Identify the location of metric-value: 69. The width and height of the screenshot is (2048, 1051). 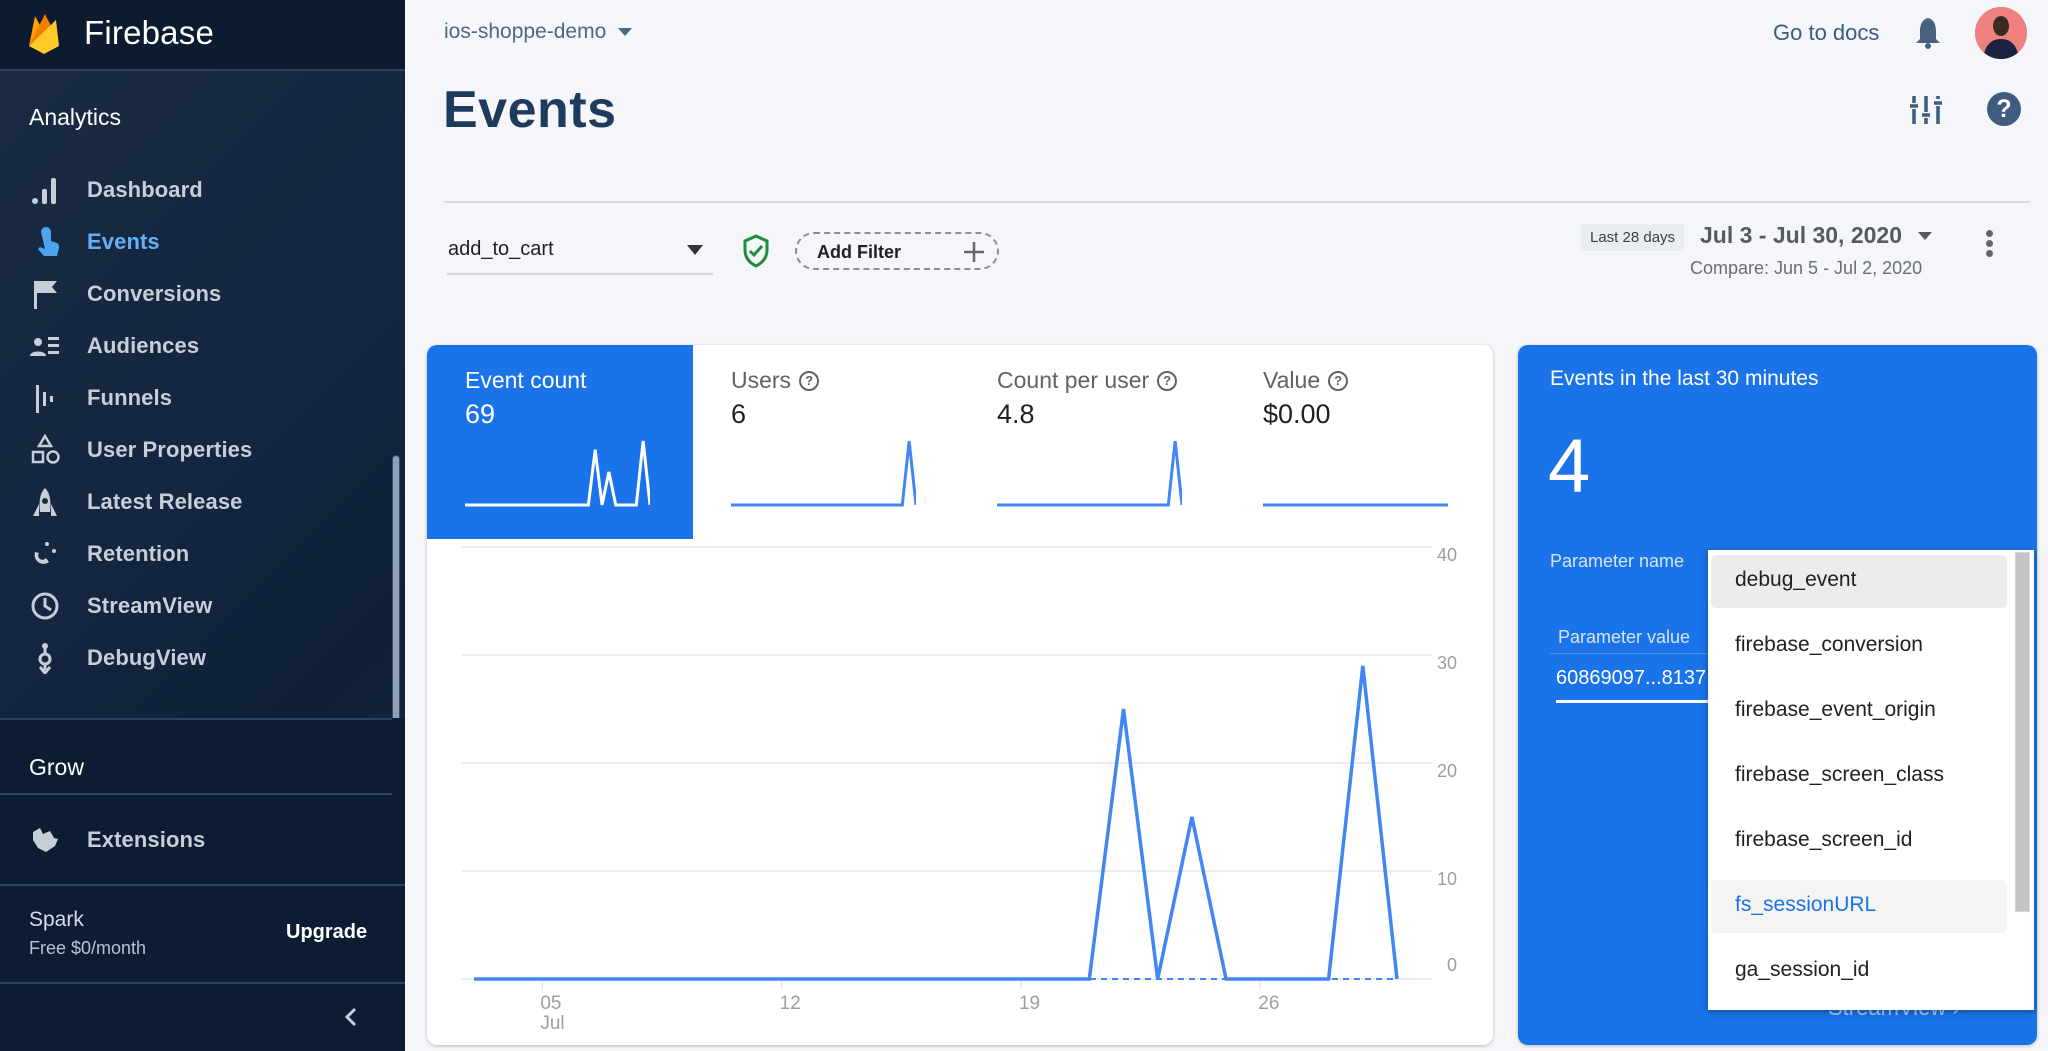
(480, 414).